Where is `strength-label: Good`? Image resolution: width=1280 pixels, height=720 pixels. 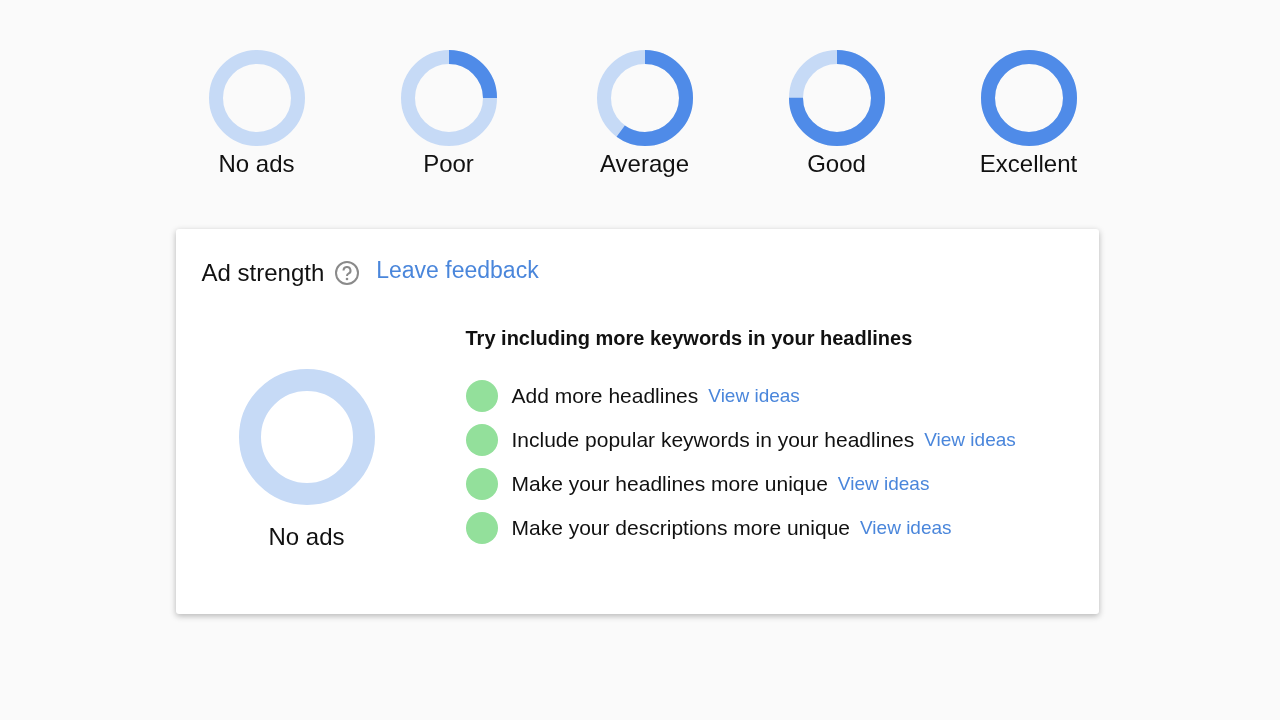 strength-label: Good is located at coordinates (836, 164).